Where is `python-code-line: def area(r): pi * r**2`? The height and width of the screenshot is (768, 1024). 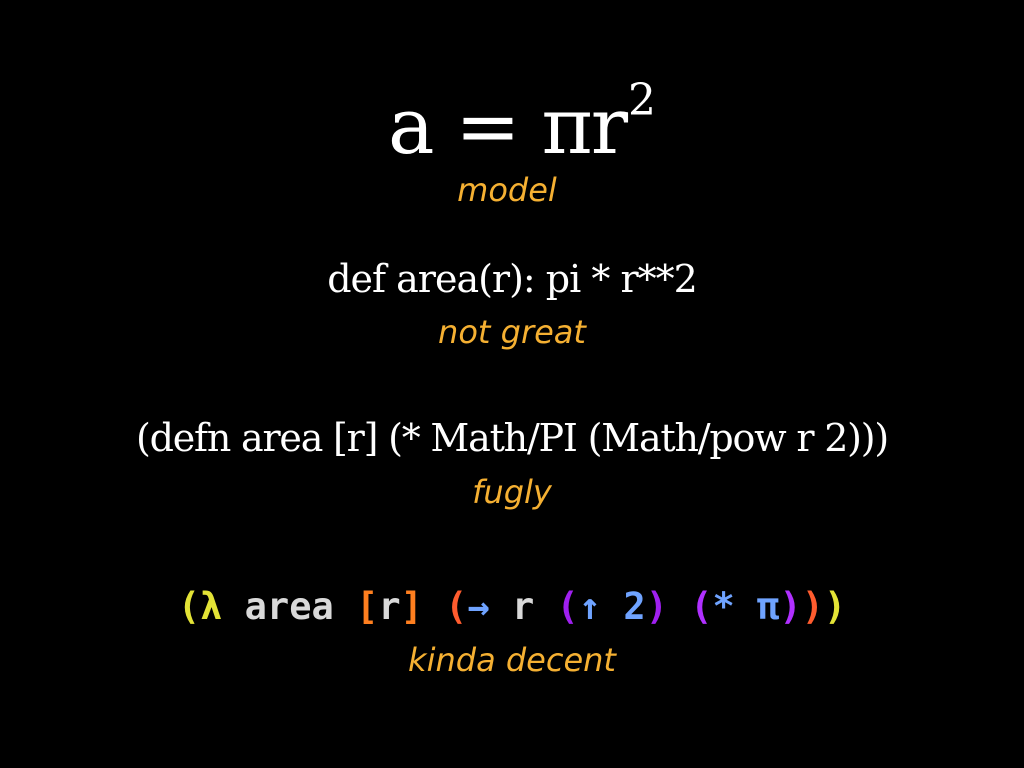
python-code-line: def area(r): pi * r**2 is located at coordinates (512, 279).